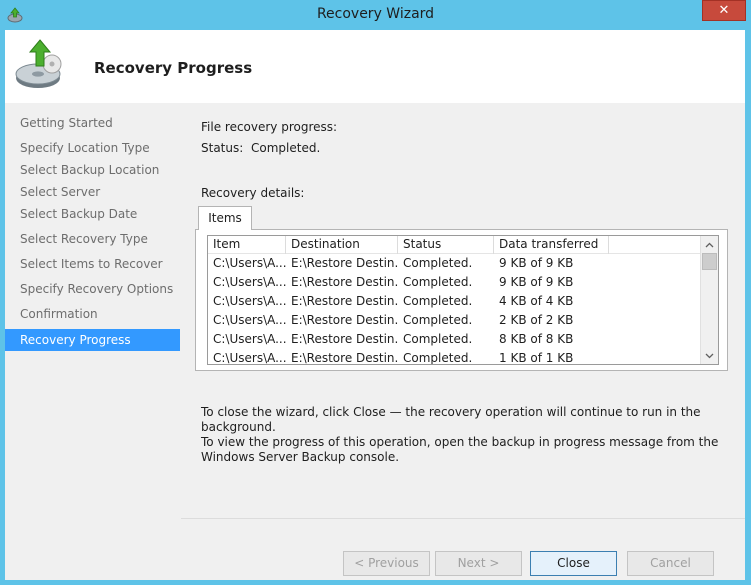 Image resolution: width=751 pixels, height=585 pixels. Describe the element at coordinates (222, 148) in the screenshot. I see `status-label: Status:` at that location.